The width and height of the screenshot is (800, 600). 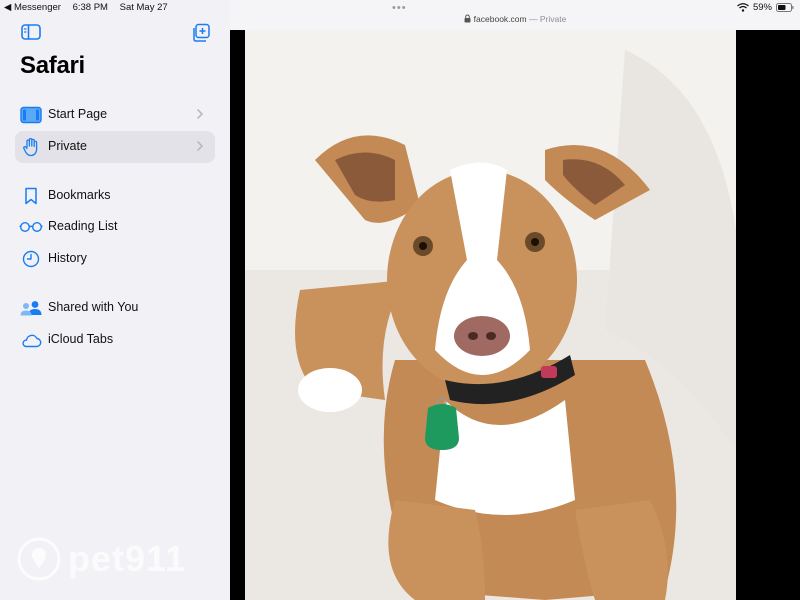 I want to click on hand-icon, so click(x=31, y=147).